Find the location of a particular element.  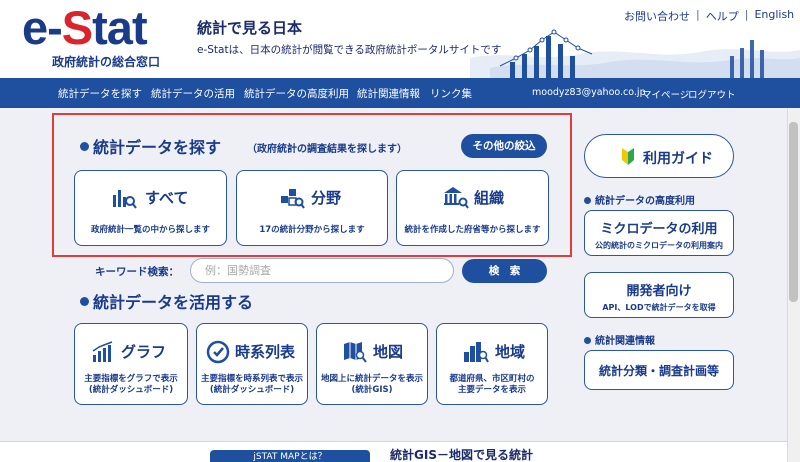

logo-s: S is located at coordinates (77, 27).